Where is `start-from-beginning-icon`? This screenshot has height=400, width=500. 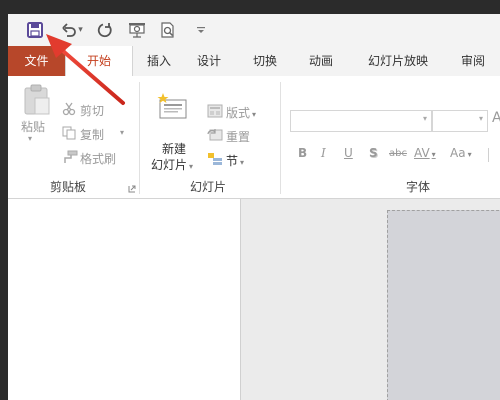 start-from-beginning-icon is located at coordinates (137, 30).